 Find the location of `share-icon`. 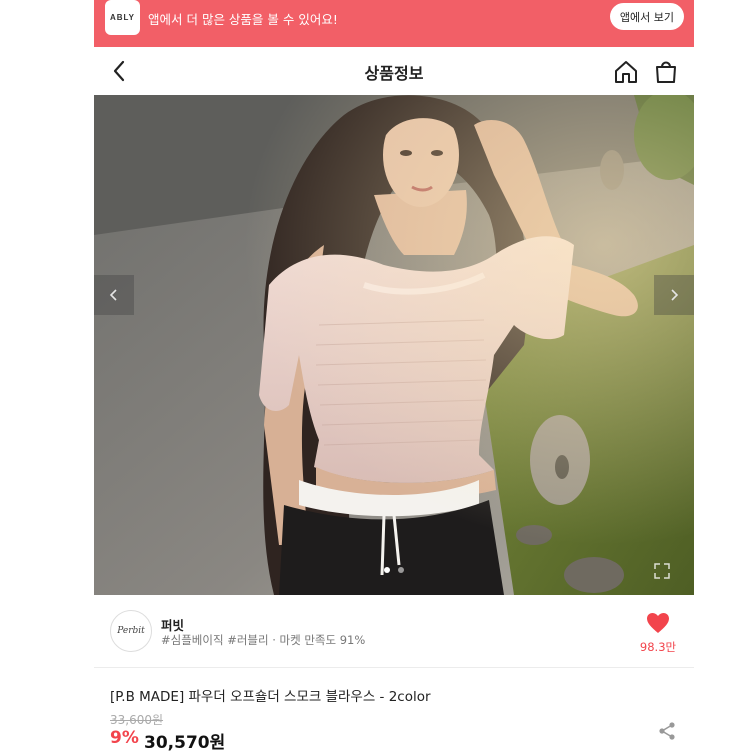

share-icon is located at coordinates (667, 731).